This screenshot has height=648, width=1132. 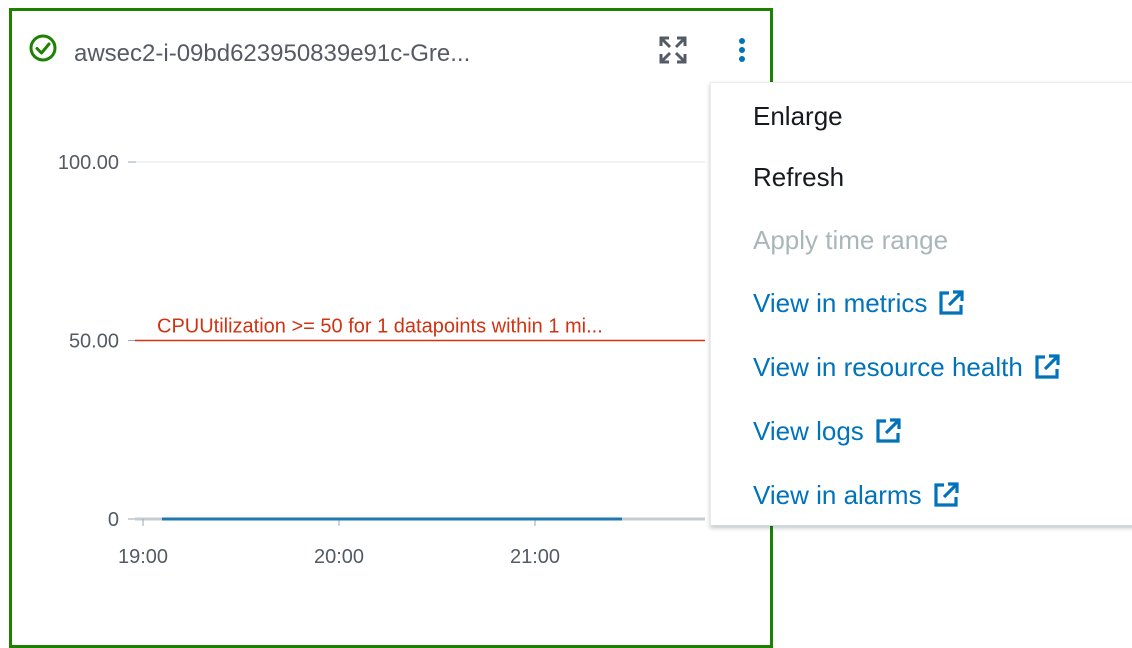 I want to click on menu-item-label: Refresh, so click(x=799, y=177).